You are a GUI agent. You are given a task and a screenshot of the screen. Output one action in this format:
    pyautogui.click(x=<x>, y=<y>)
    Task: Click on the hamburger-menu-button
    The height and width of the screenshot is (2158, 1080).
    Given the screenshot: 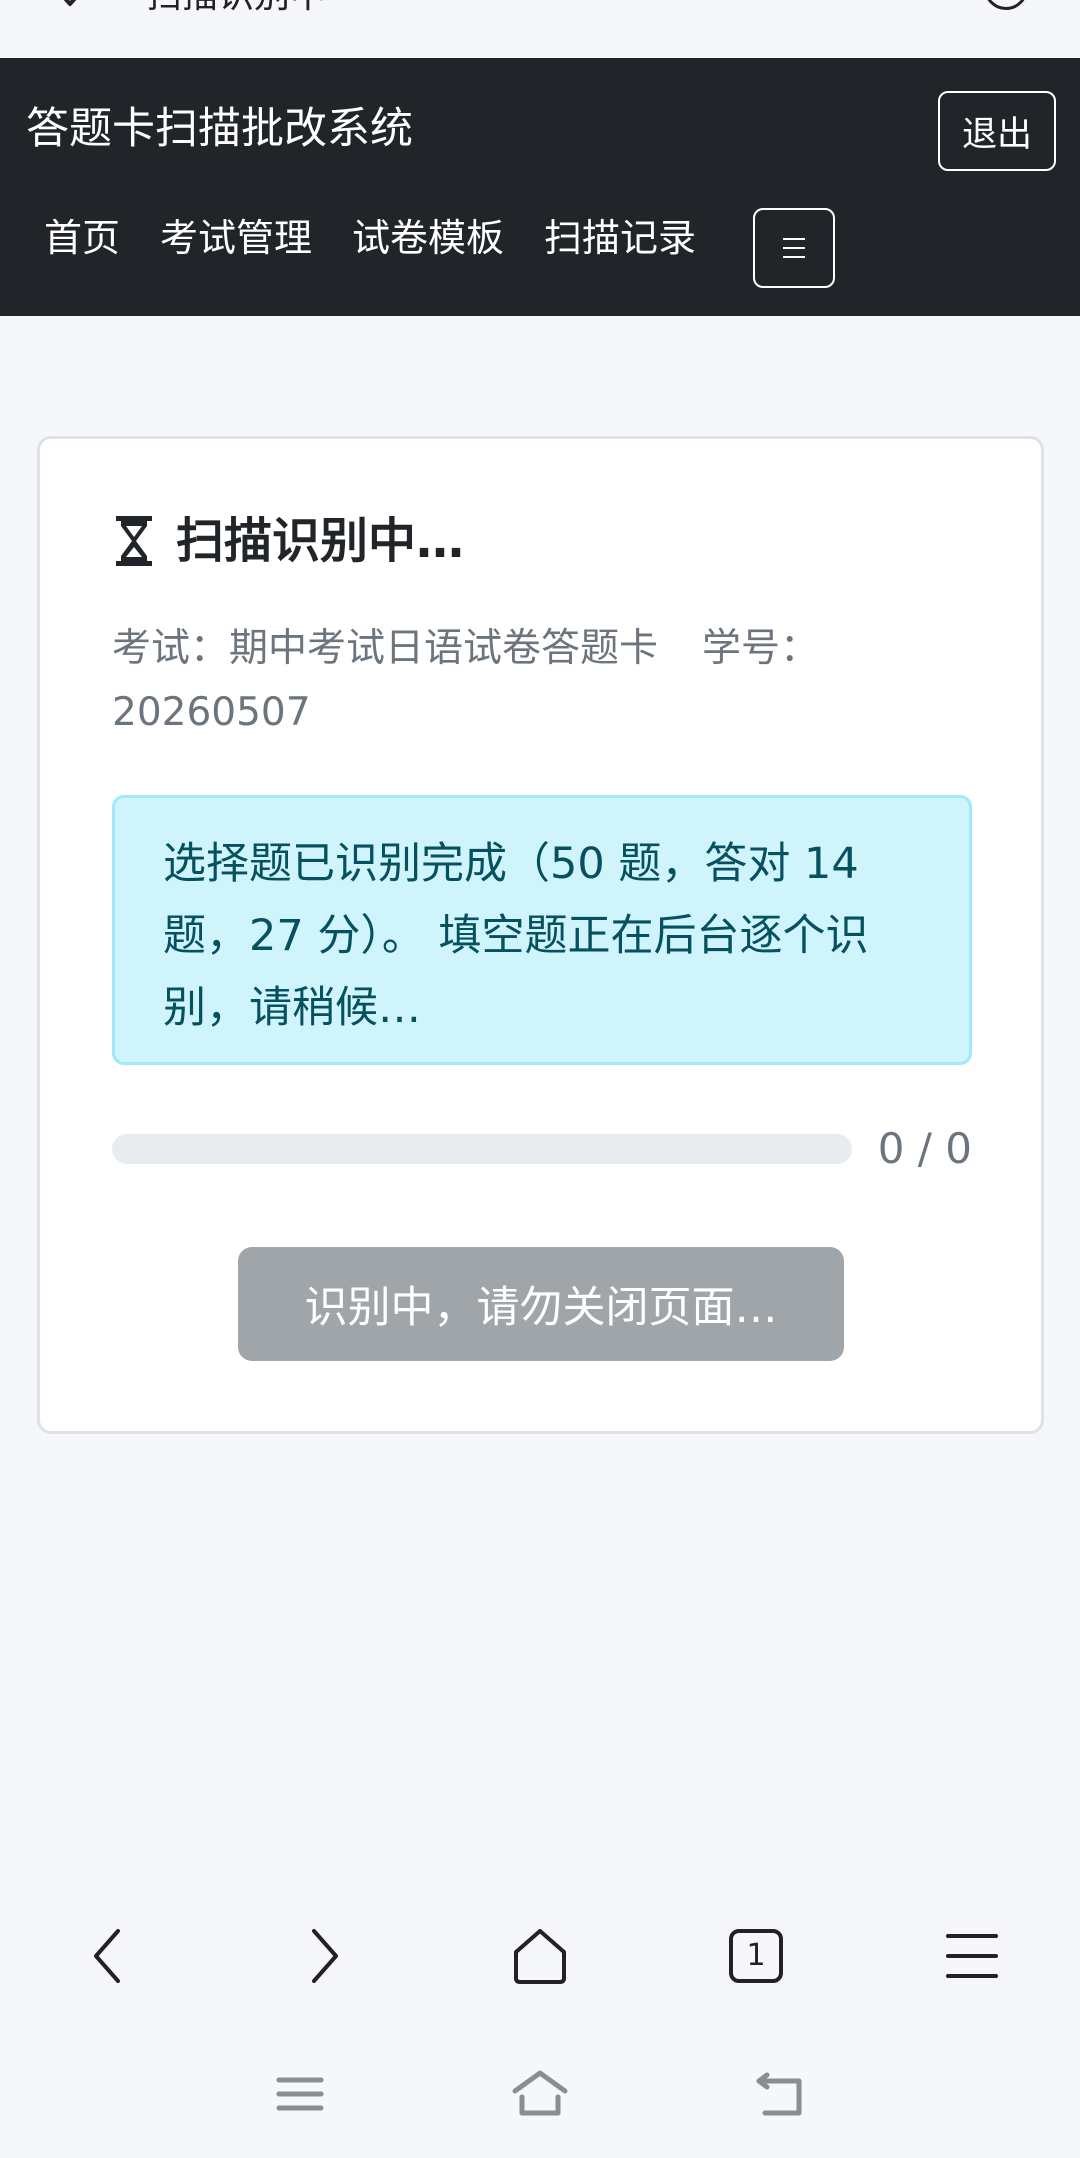 What is the action you would take?
    pyautogui.click(x=794, y=248)
    